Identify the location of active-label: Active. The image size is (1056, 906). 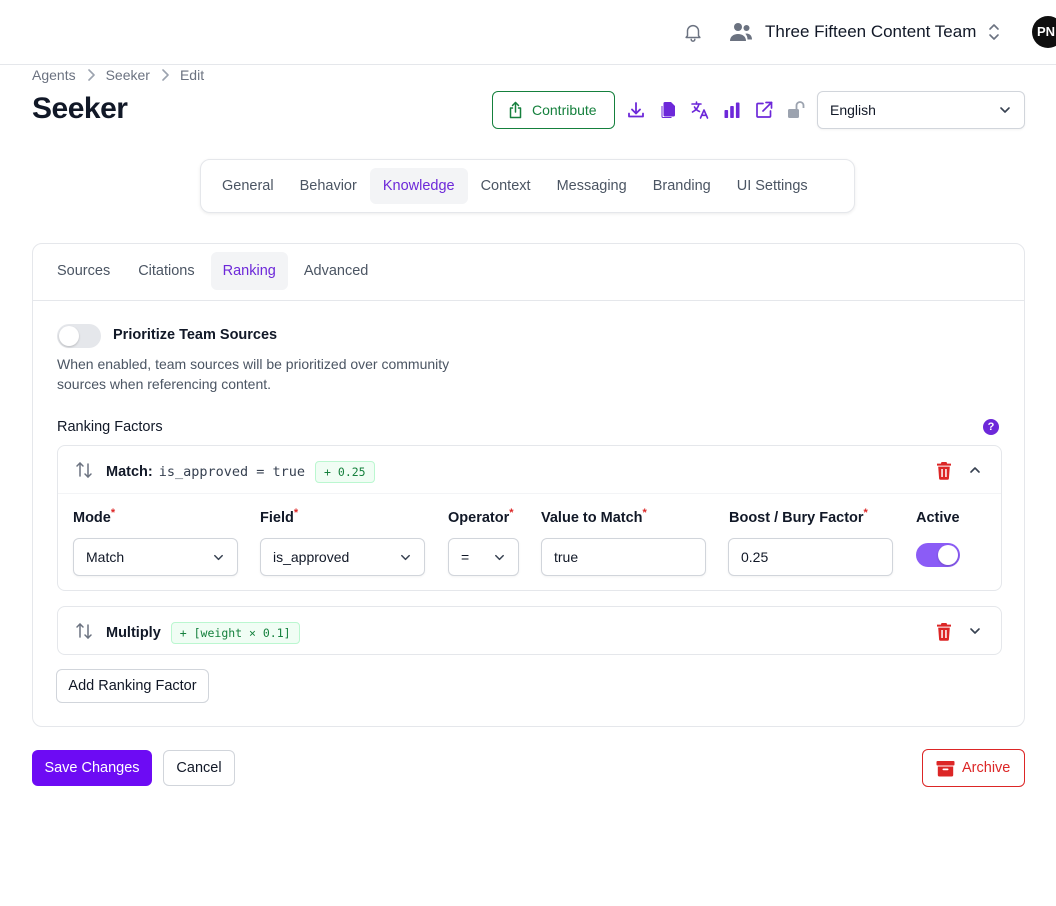
(938, 518).